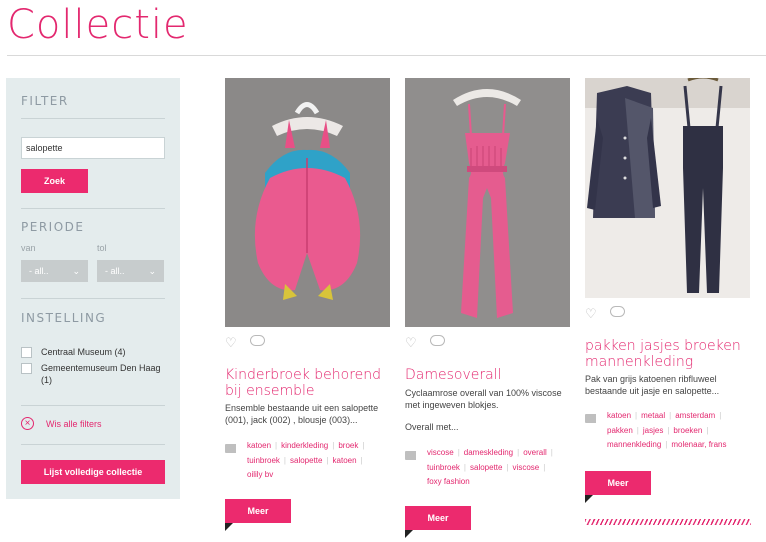 The width and height of the screenshot is (766, 542). I want to click on tag: foxy fashion, so click(448, 482).